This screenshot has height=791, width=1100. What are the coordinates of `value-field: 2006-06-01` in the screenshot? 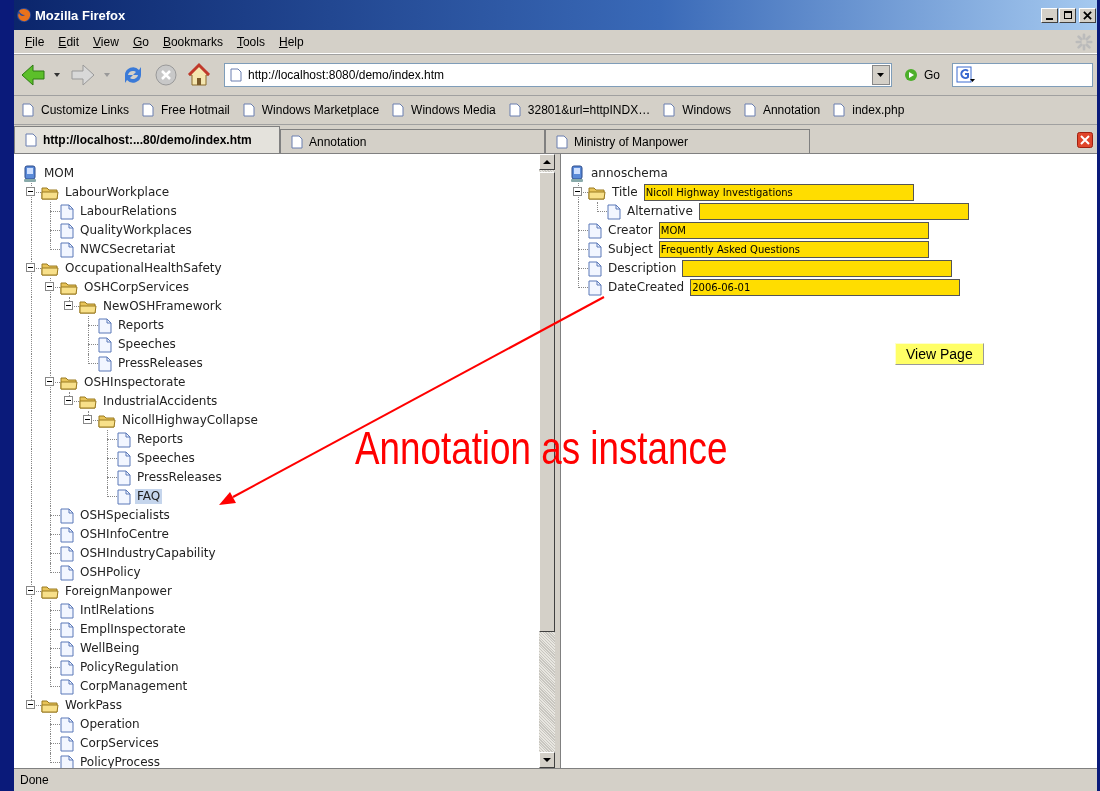 It's located at (825, 287).